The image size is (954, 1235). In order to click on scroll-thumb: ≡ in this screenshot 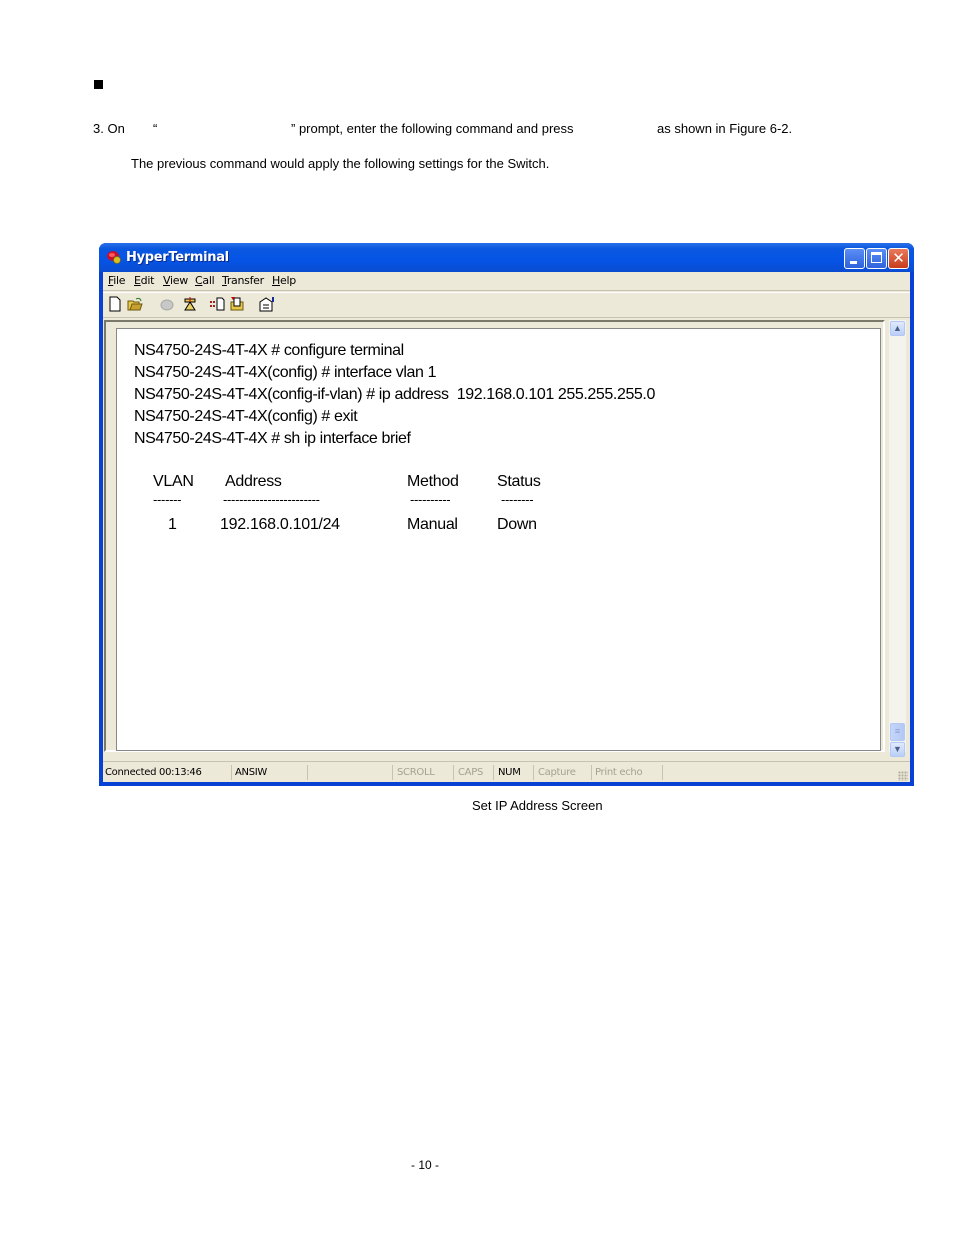, I will do `click(897, 732)`.